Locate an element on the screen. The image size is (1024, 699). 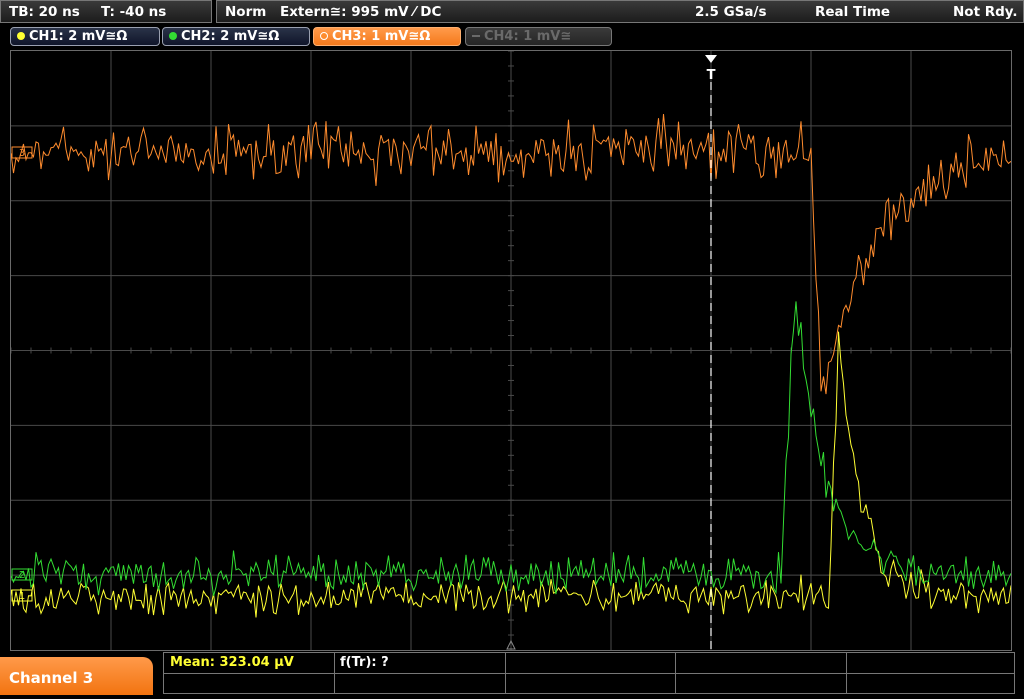
trigger-marker-label: T is located at coordinates (711, 75).